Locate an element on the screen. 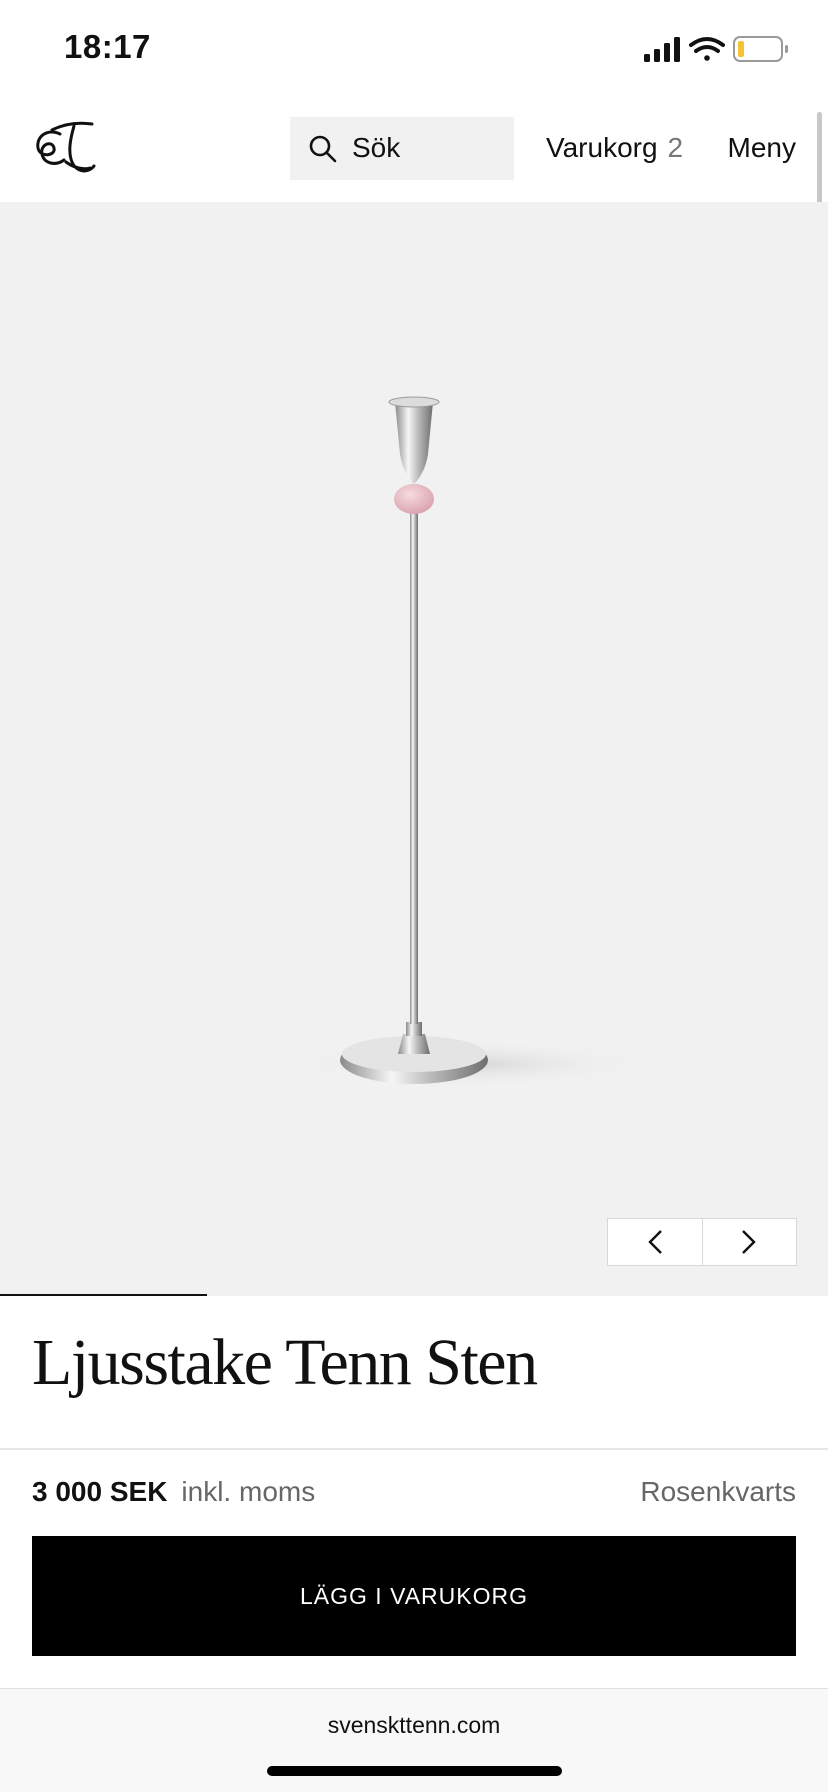 Image resolution: width=828 pixels, height=1792 pixels. previous-image-button is located at coordinates (655, 1242).